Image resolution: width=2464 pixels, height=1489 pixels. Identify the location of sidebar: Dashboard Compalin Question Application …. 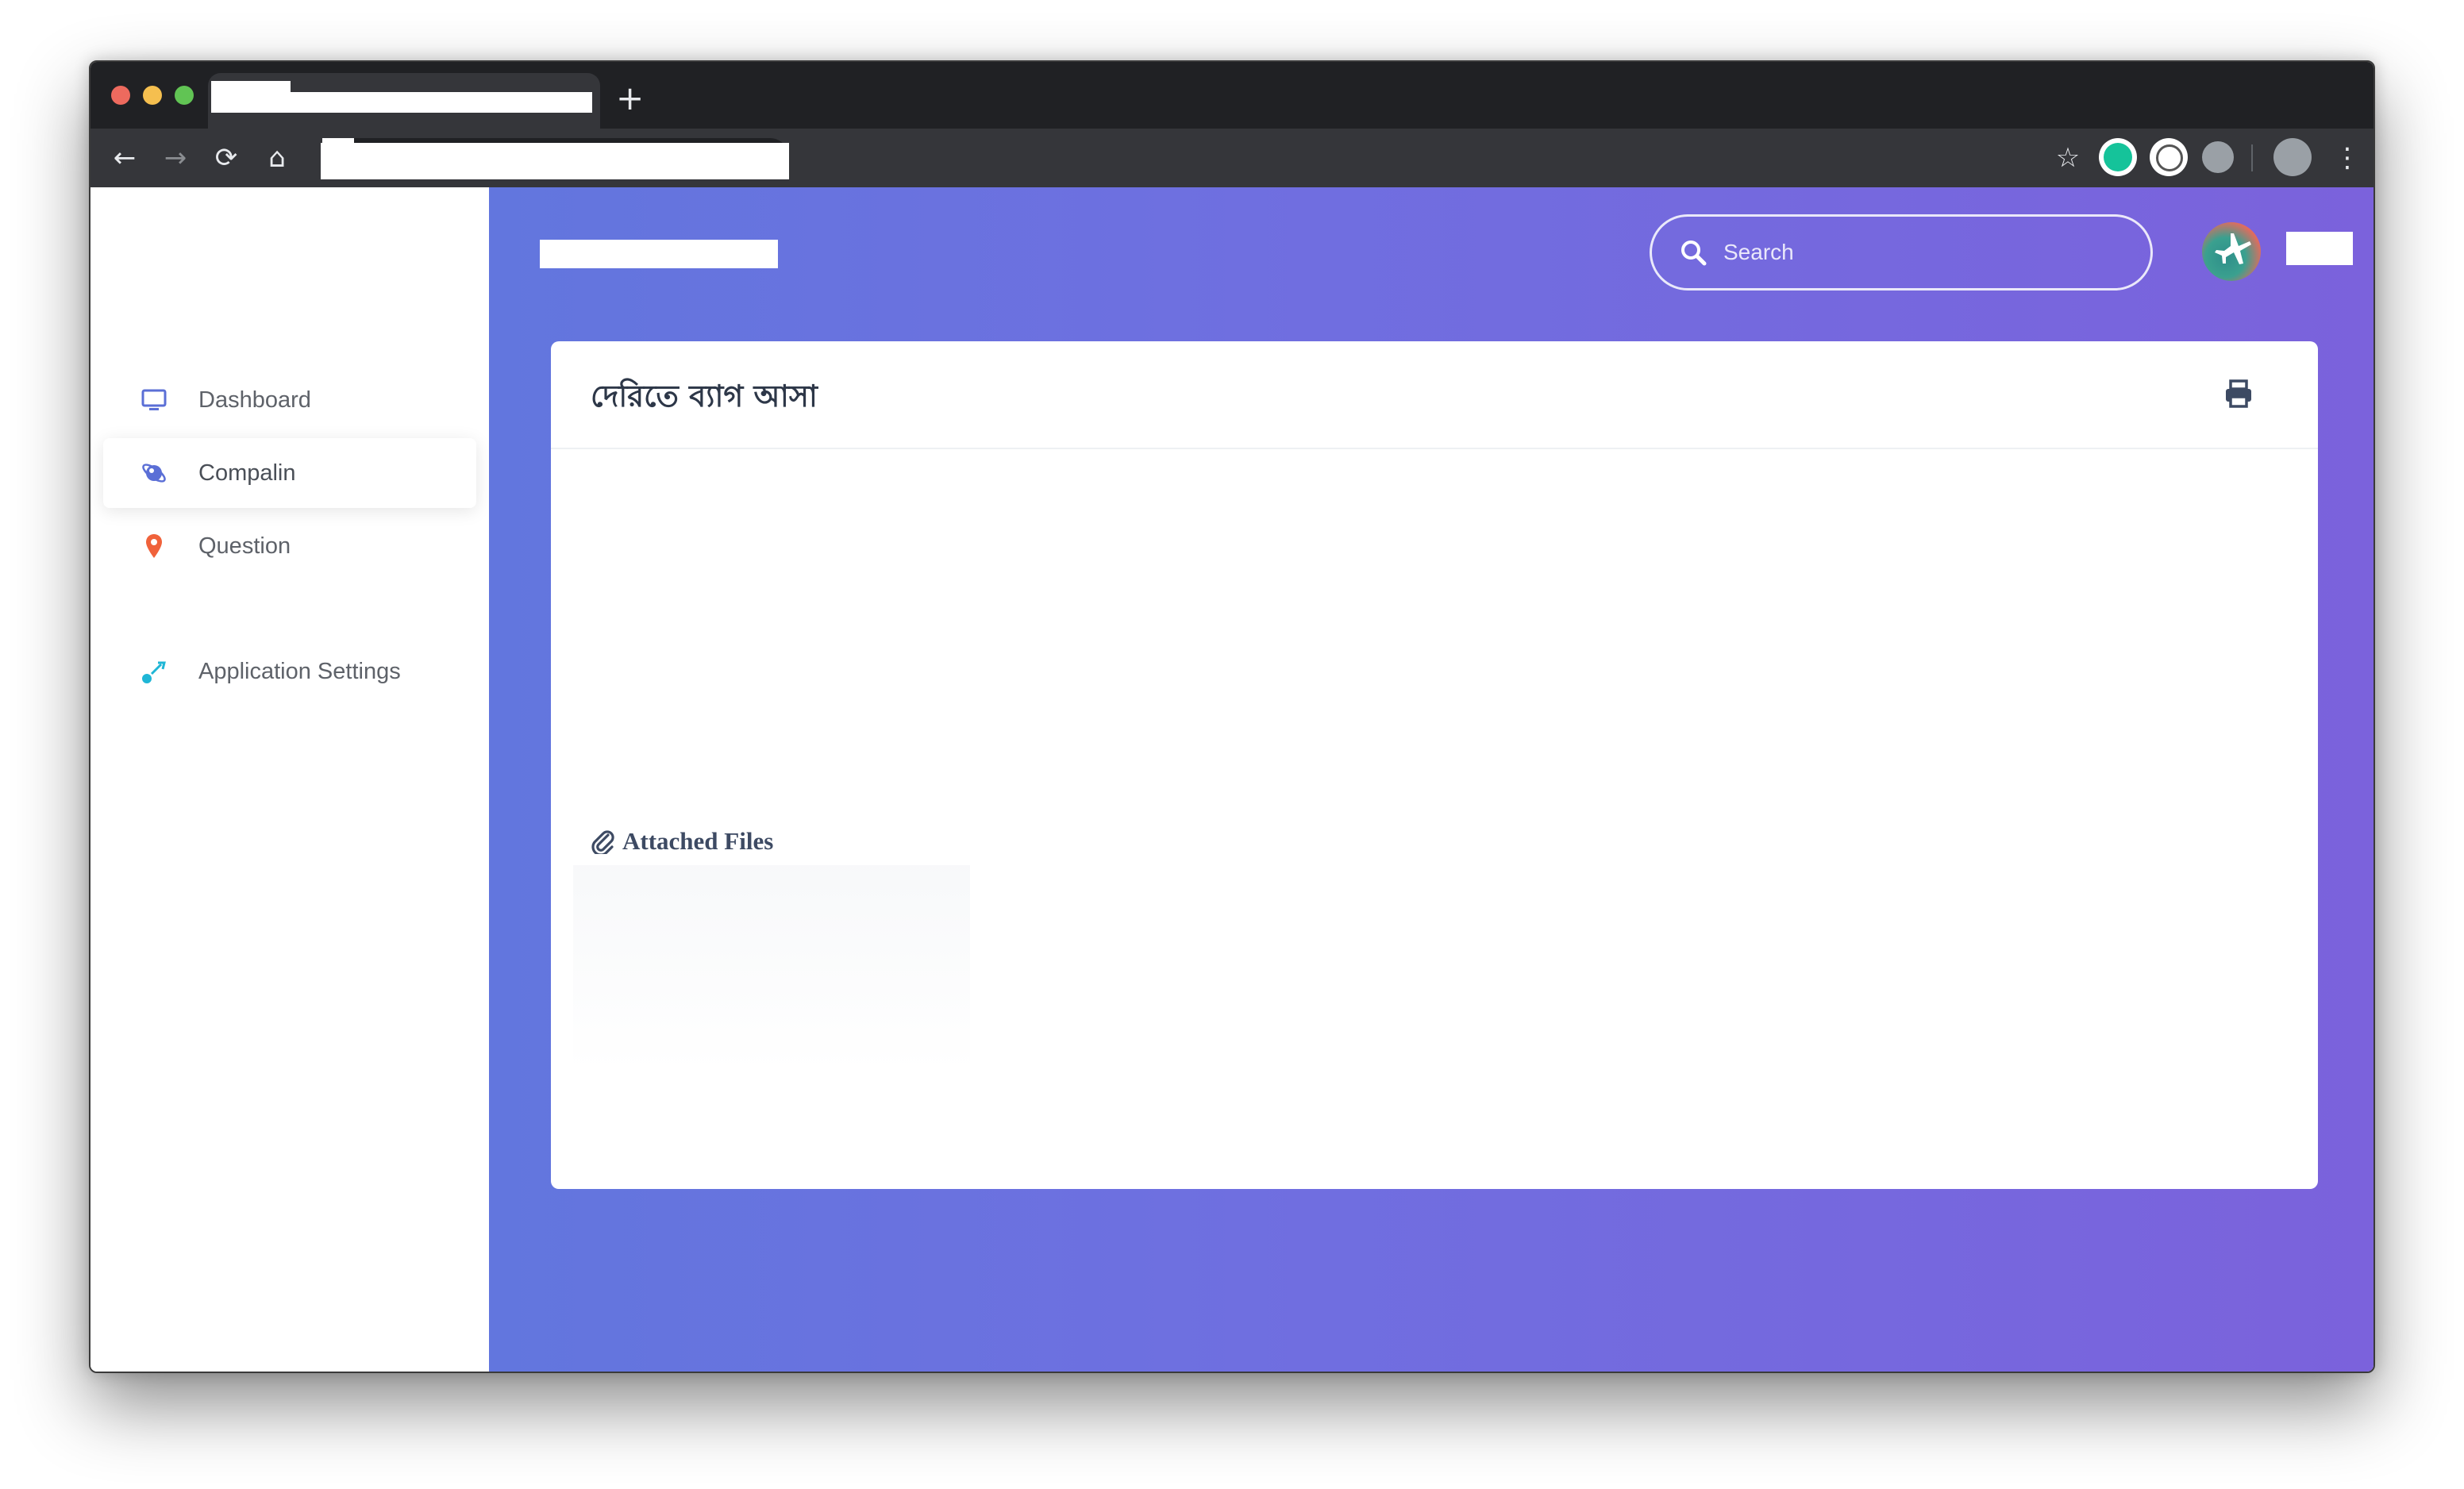
(289, 779).